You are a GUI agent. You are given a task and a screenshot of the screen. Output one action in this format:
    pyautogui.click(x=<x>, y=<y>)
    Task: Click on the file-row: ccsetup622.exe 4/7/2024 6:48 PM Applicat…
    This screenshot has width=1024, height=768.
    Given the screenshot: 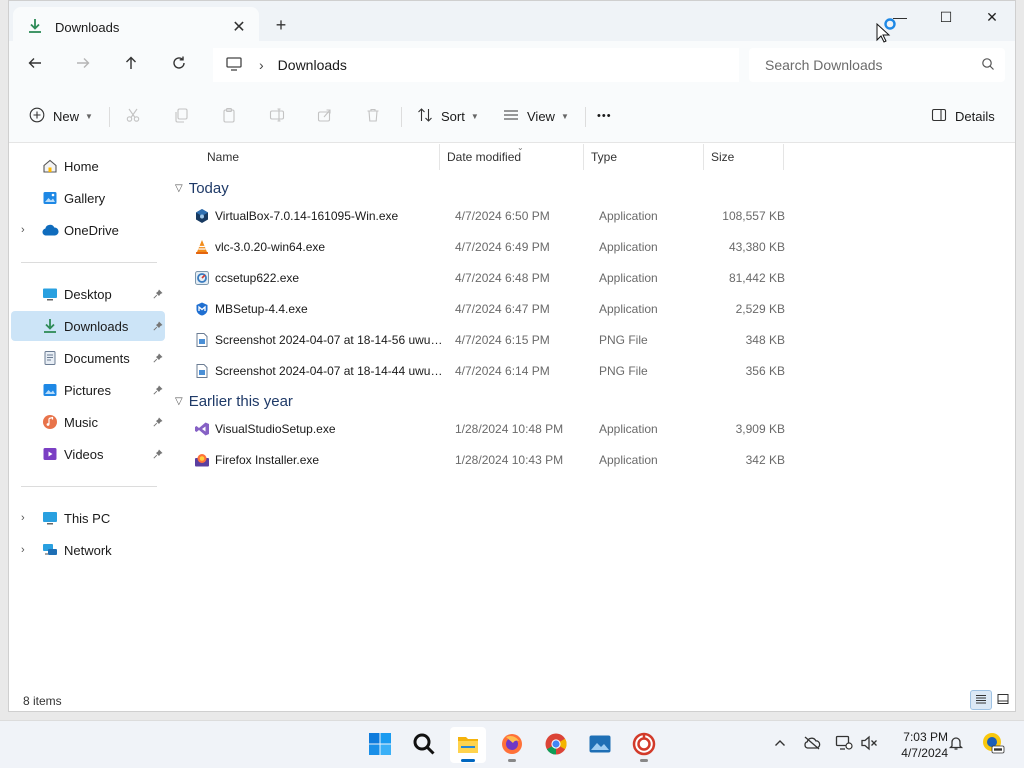 What is the action you would take?
    pyautogui.click(x=479, y=278)
    